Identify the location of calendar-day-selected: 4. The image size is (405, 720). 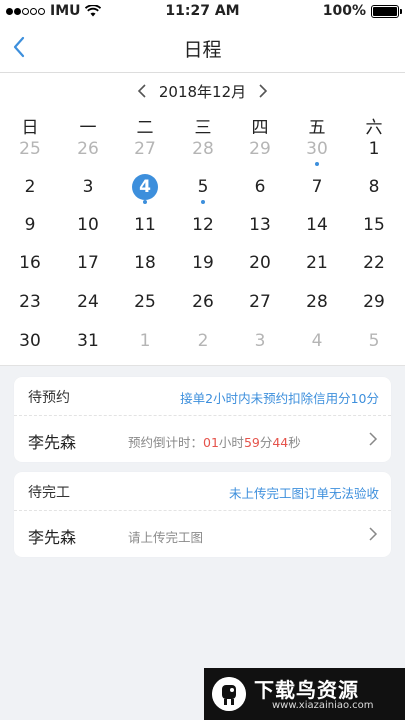
(145, 187).